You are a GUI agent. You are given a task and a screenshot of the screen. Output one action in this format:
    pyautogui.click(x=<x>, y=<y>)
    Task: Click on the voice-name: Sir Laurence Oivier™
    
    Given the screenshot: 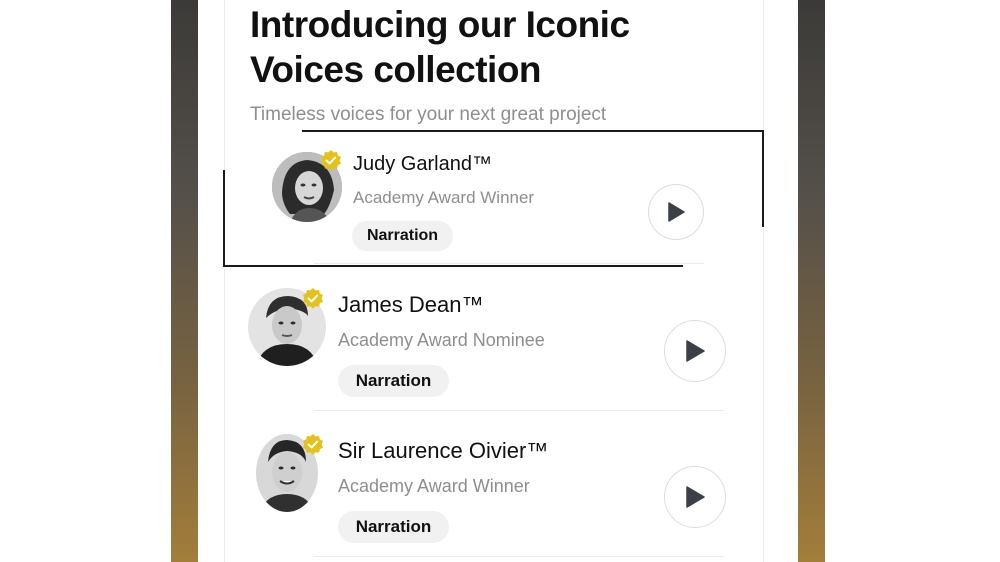 What is the action you would take?
    pyautogui.click(x=443, y=450)
    